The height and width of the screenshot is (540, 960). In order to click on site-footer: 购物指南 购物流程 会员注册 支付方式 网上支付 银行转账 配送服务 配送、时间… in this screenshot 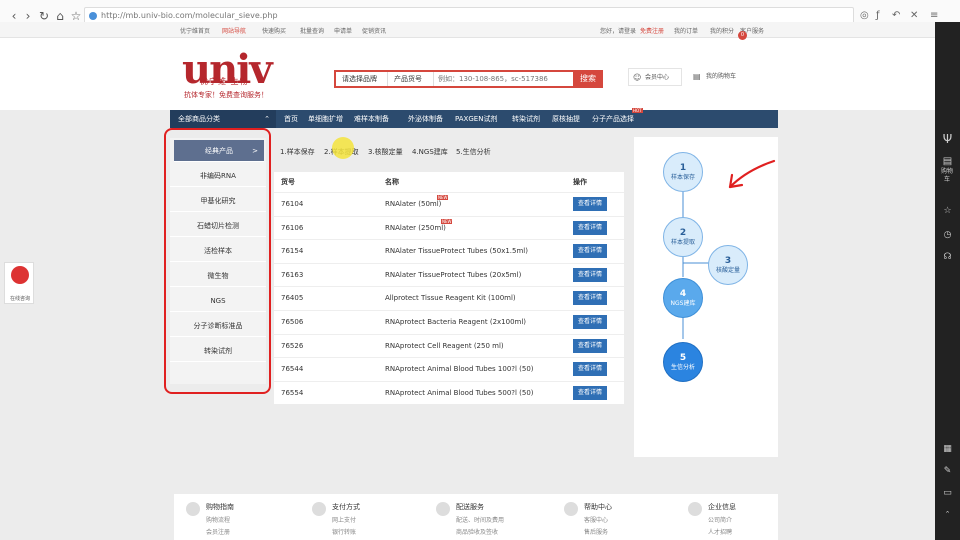, I will do `click(476, 517)`.